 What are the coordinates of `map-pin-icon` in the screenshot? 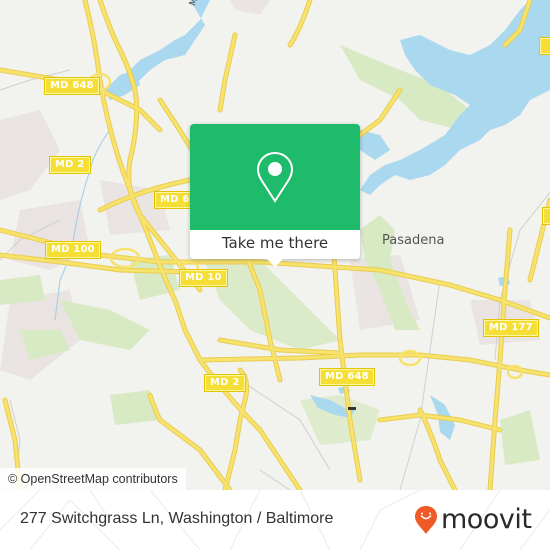 It's located at (275, 177).